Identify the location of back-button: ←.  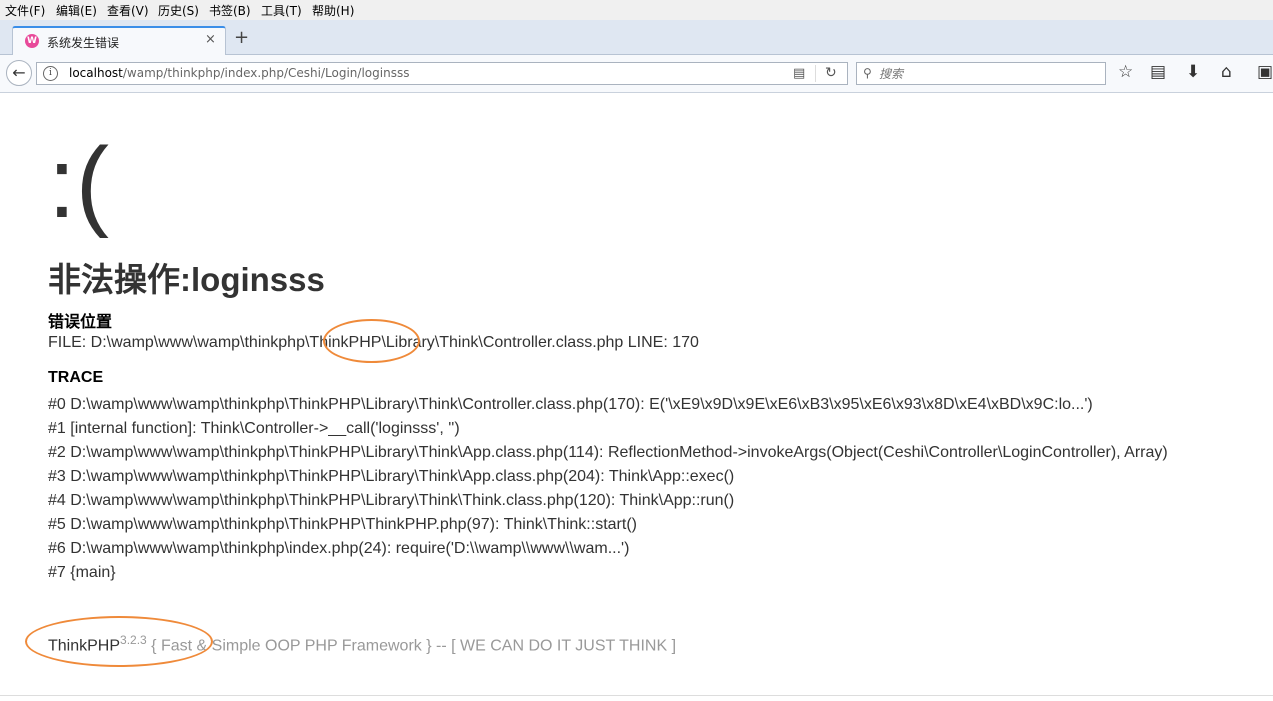
(19, 73).